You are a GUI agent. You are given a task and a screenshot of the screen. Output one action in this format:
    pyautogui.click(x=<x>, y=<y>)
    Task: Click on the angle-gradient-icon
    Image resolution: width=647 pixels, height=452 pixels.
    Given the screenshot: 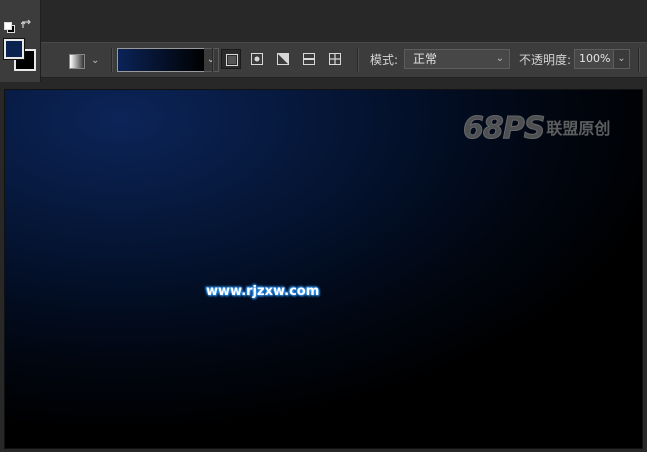 What is the action you would take?
    pyautogui.click(x=283, y=59)
    